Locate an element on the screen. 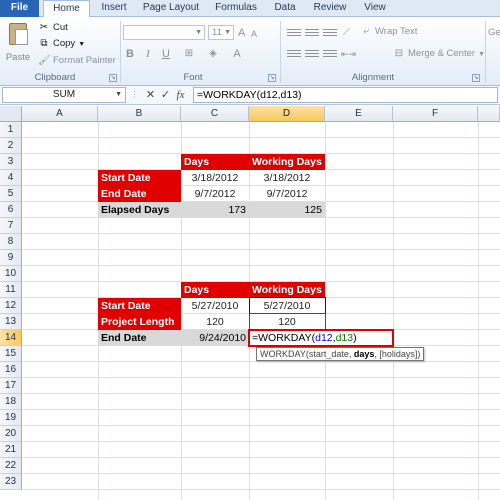 This screenshot has height=500, width=500. column-header-c: C is located at coordinates (215, 114).